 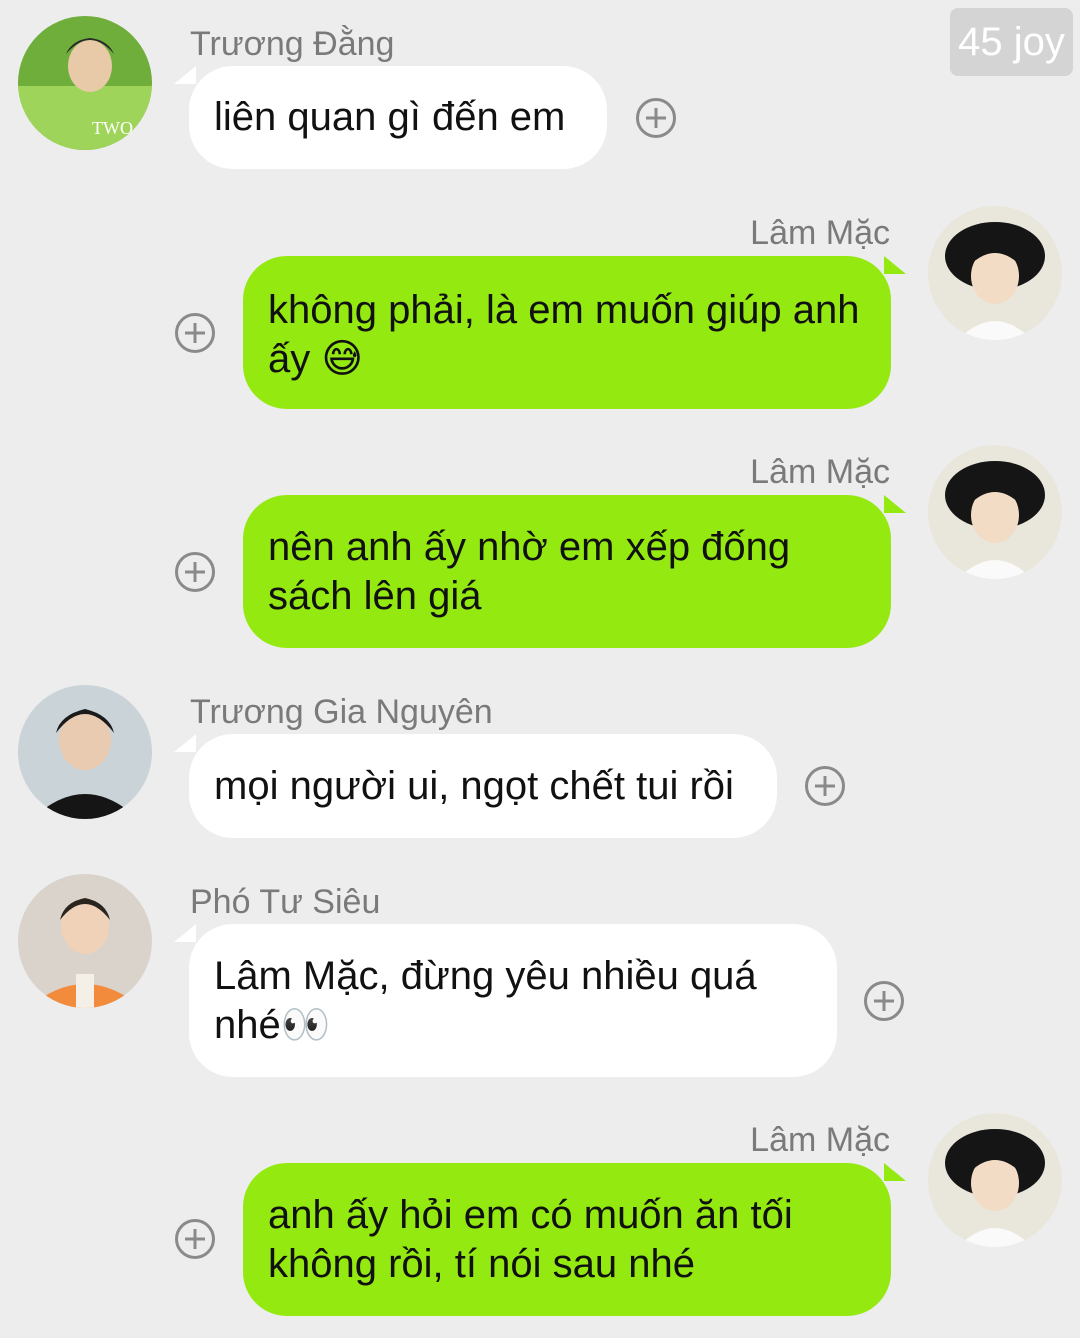 I want to click on message-bubble: liên quan gì đến em, so click(x=398, y=117).